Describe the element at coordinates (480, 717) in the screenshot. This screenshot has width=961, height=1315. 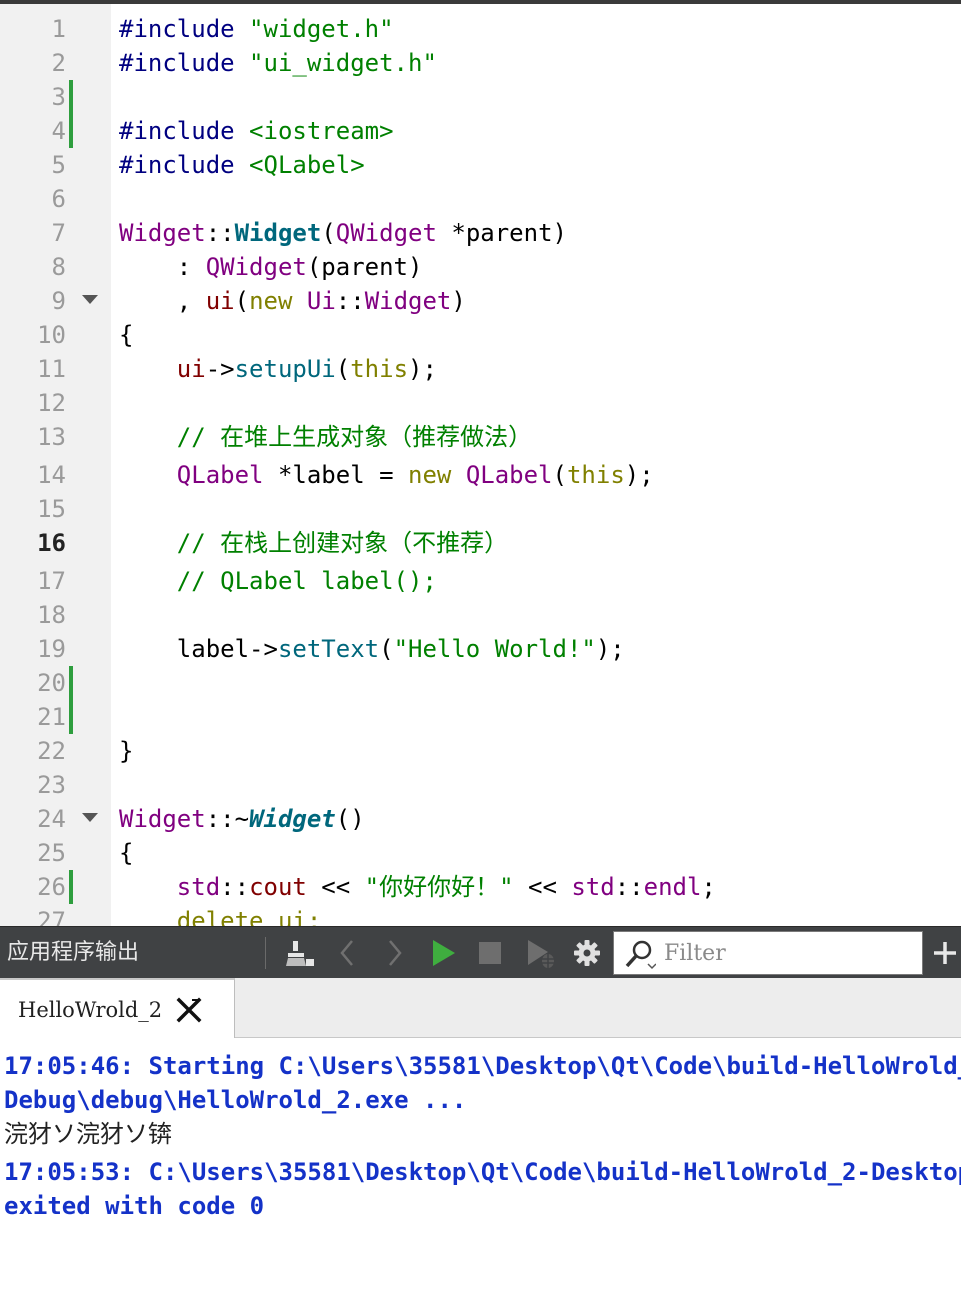
I see `code-line: 21` at that location.